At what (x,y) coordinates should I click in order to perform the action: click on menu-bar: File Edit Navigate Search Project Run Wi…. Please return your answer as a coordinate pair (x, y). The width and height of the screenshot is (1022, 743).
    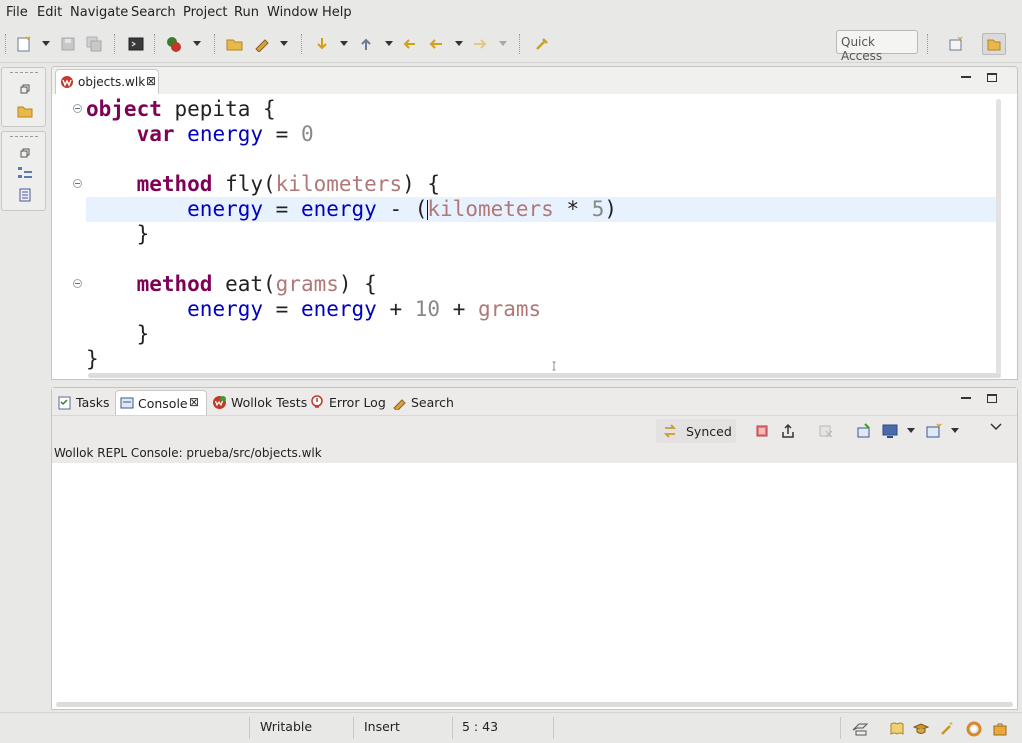
    Looking at the image, I should click on (511, 12).